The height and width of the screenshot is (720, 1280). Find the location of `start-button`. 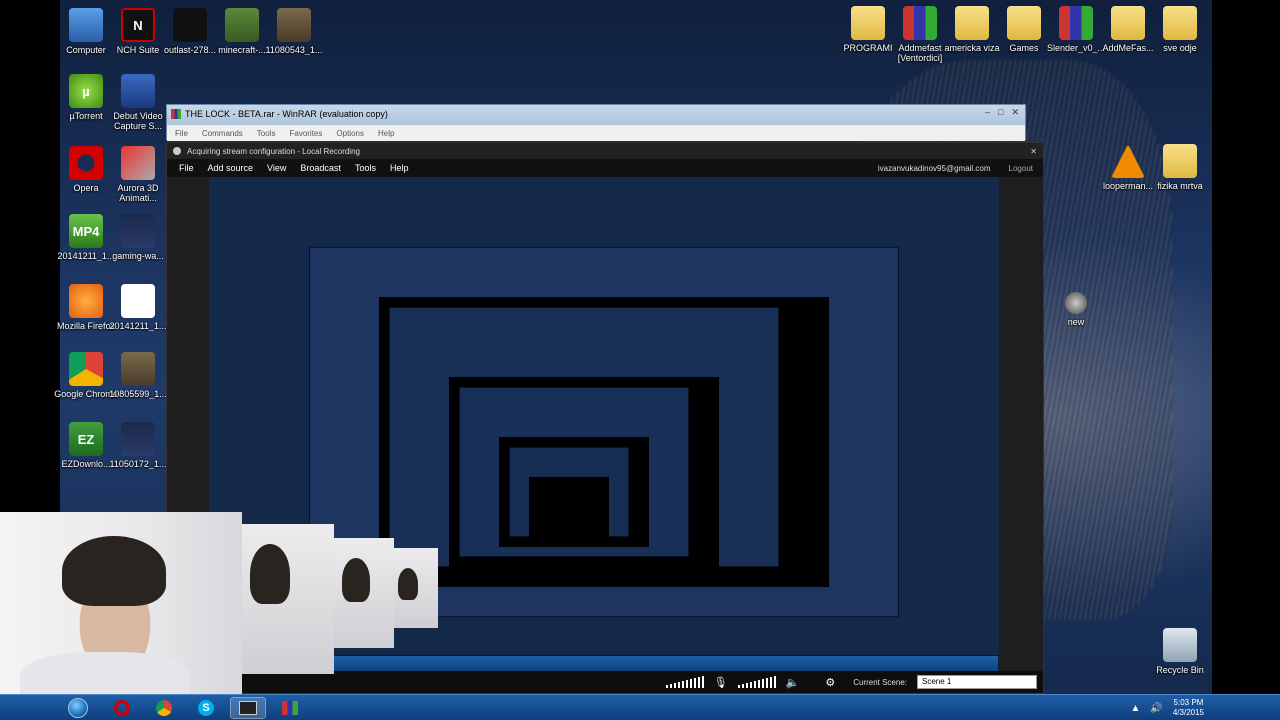

start-button is located at coordinates (78, 708).